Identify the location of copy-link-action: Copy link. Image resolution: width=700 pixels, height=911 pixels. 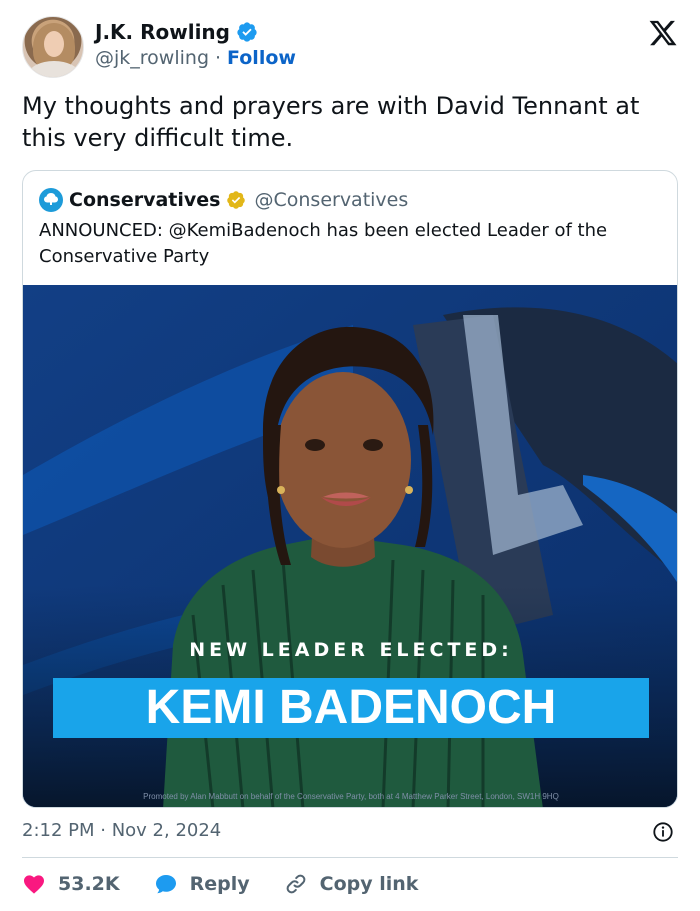
(351, 884).